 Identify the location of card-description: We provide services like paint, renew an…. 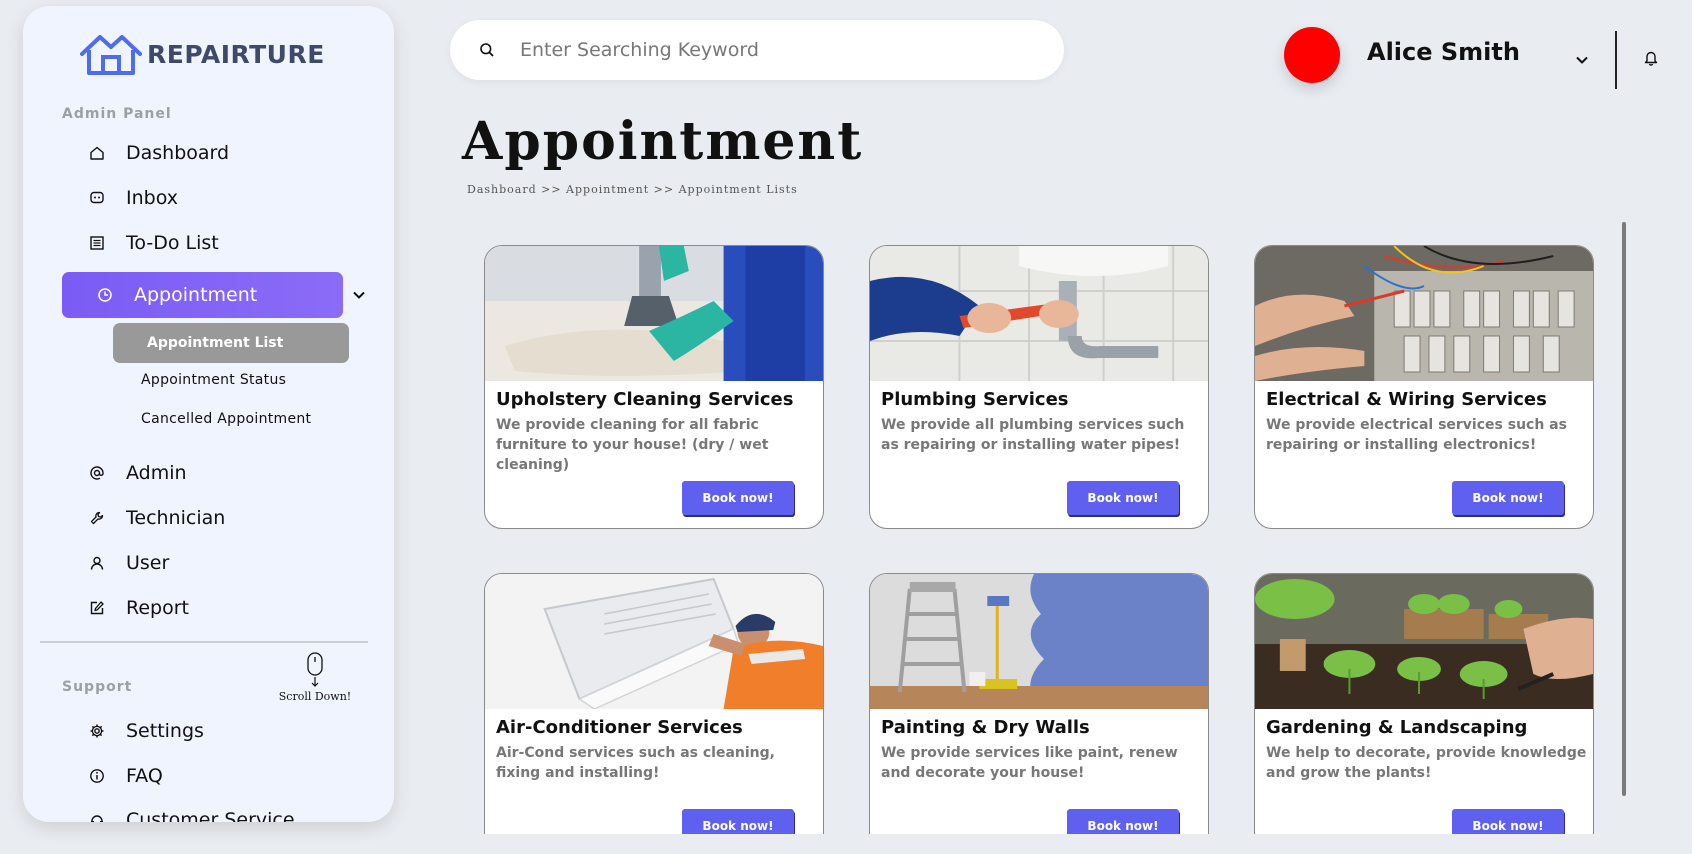
(1029, 763).